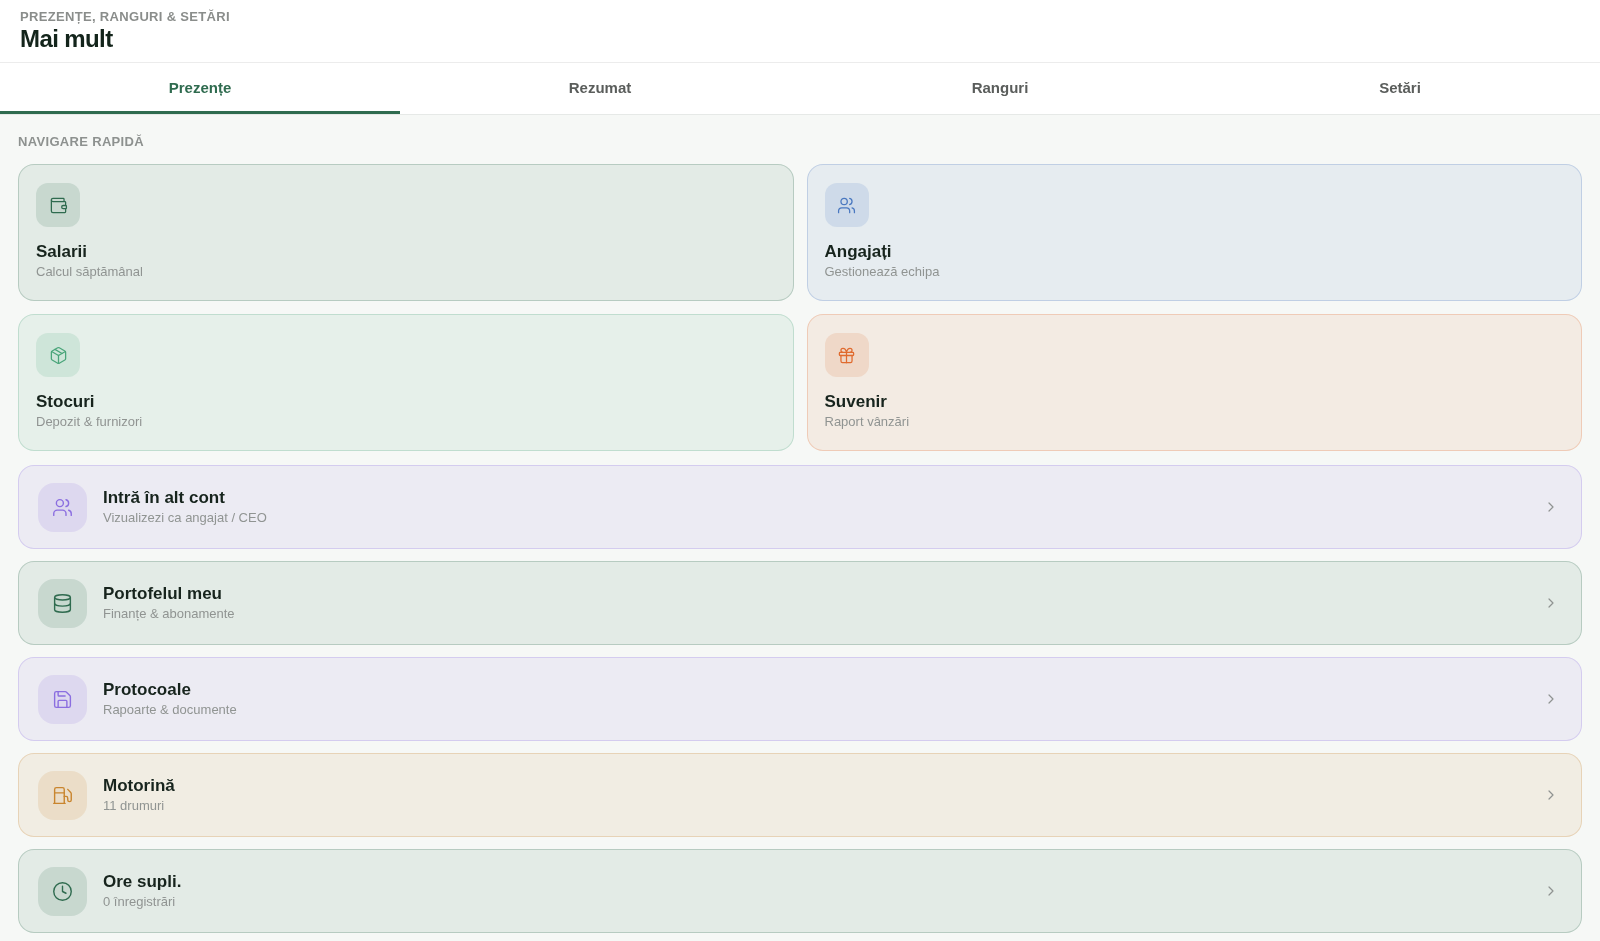 The height and width of the screenshot is (941, 1600). Describe the element at coordinates (800, 699) in the screenshot. I see `nav-row: Protocoale Rapoarte & documente` at that location.